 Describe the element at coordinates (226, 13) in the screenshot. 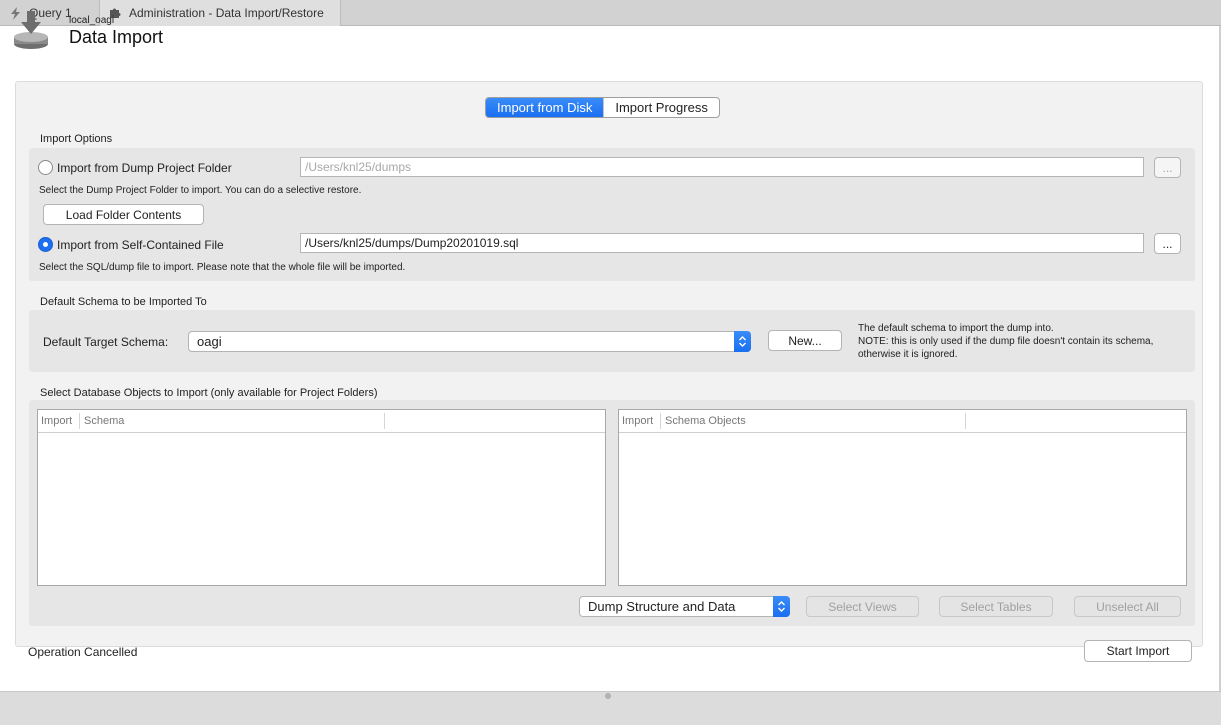

I see `tab-label: Administration - Data Import/Restore` at that location.